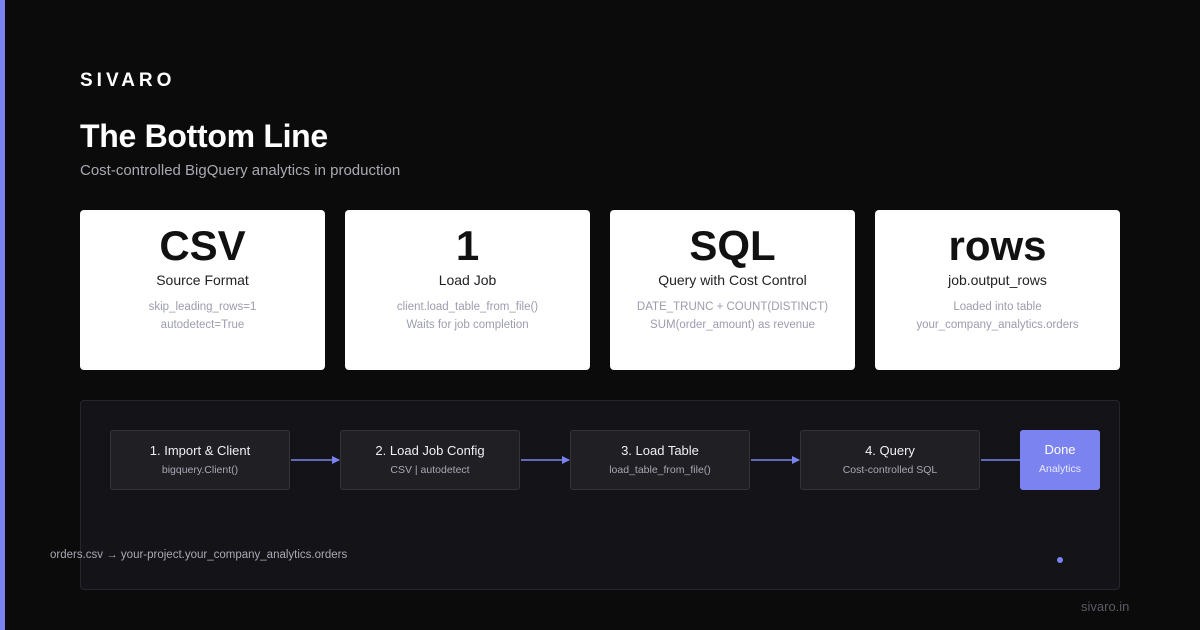 Image resolution: width=1200 pixels, height=630 pixels. Describe the element at coordinates (1060, 449) in the screenshot. I see `step-title: Done` at that location.